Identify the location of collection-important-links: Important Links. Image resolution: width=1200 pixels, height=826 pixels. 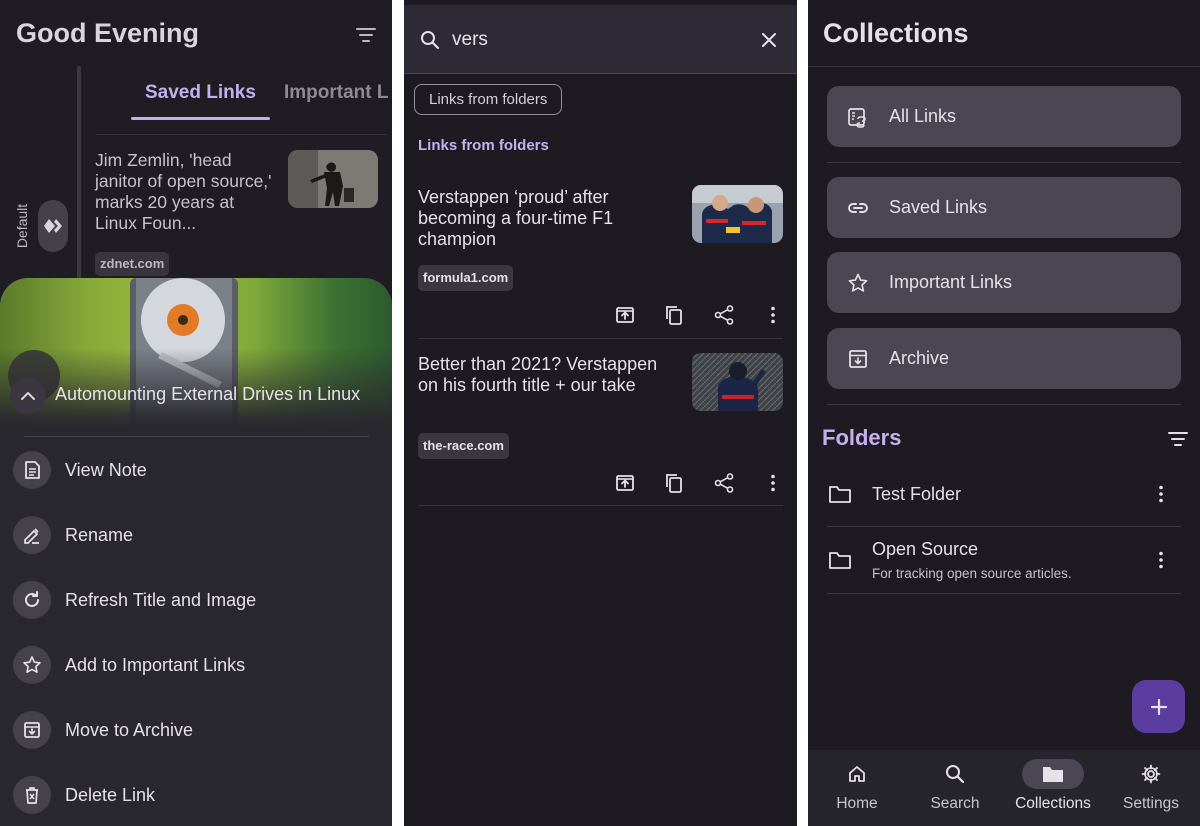
(1004, 282).